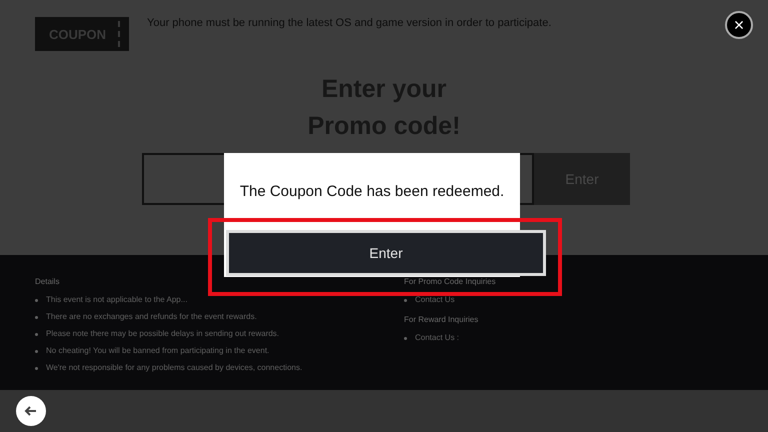 Image resolution: width=768 pixels, height=432 pixels. What do you see at coordinates (450, 282) in the screenshot?
I see `inquiry-title: For Promo Code Inquiries` at bounding box center [450, 282].